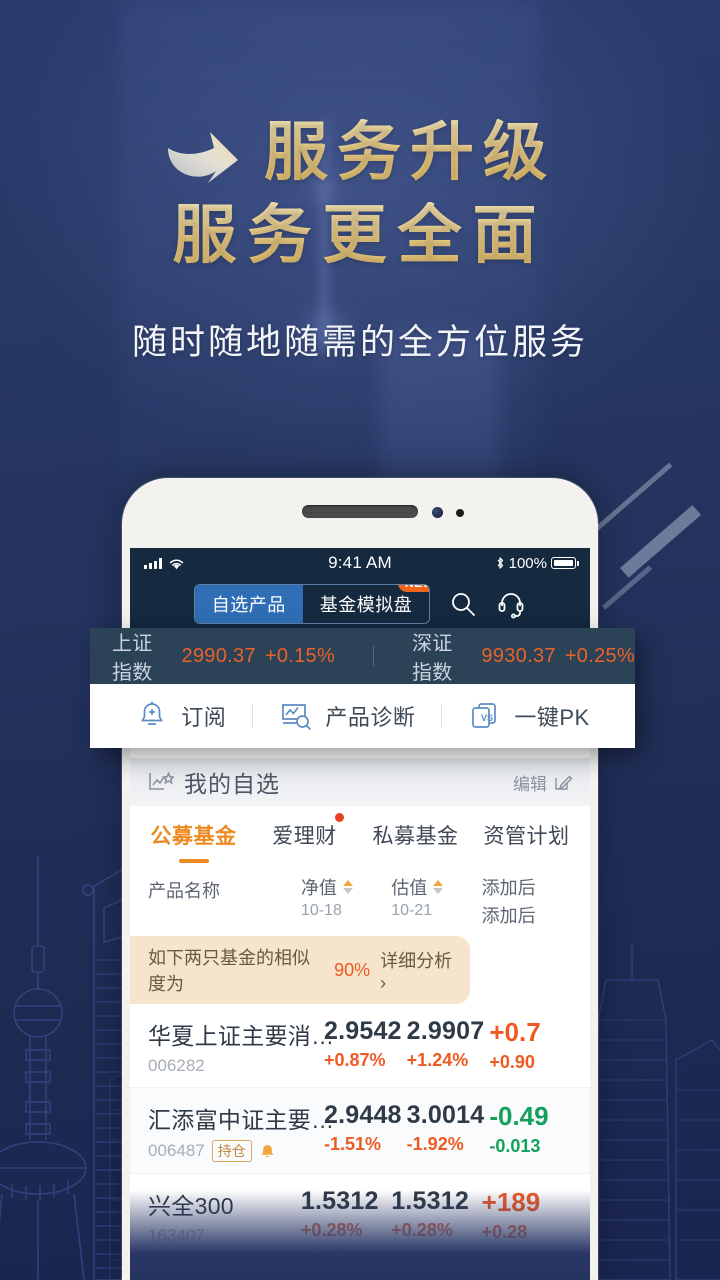 The width and height of the screenshot is (720, 1280). Describe the element at coordinates (232, 784) in the screenshot. I see `watchlist-title: 我的自选` at that location.